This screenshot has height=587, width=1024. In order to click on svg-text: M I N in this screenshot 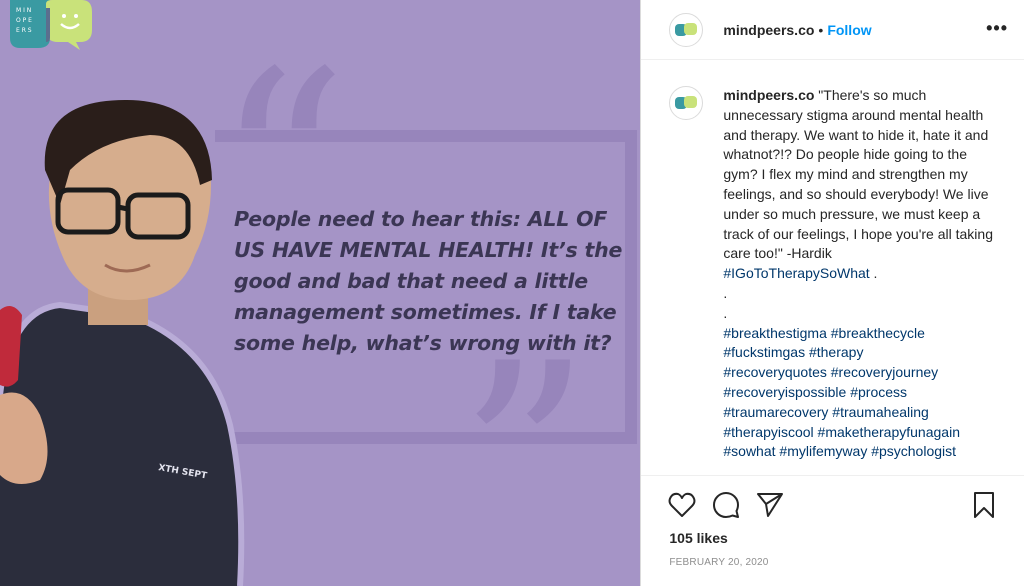, I will do `click(23, 10)`.